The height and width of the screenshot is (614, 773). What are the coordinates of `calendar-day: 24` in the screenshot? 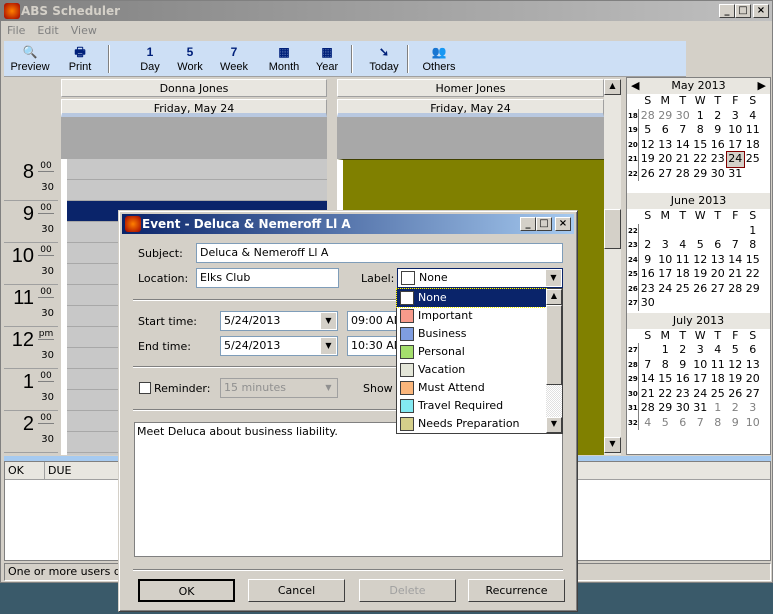 It's located at (666, 289).